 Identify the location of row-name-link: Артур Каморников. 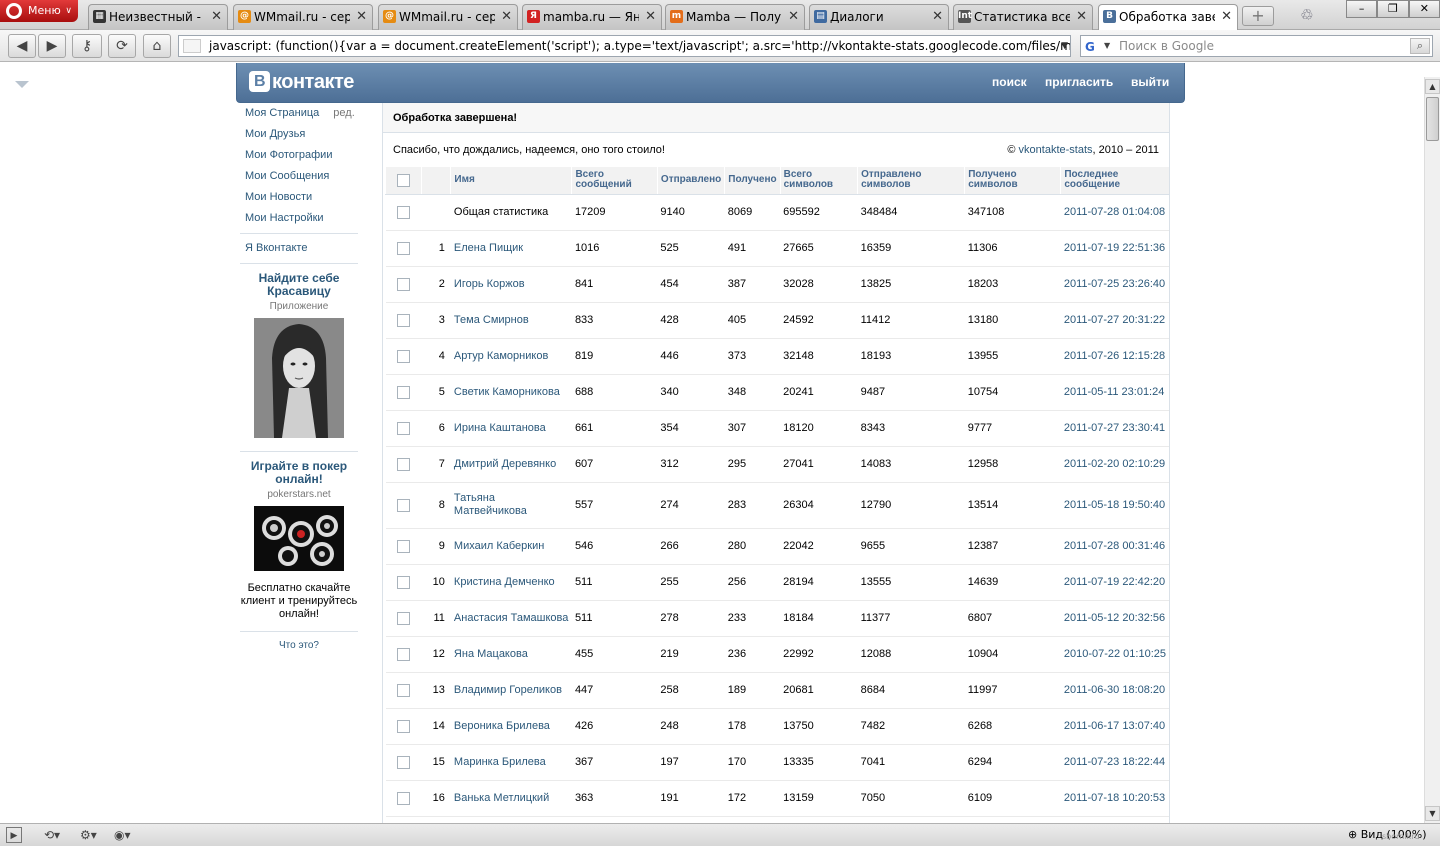
(511, 356).